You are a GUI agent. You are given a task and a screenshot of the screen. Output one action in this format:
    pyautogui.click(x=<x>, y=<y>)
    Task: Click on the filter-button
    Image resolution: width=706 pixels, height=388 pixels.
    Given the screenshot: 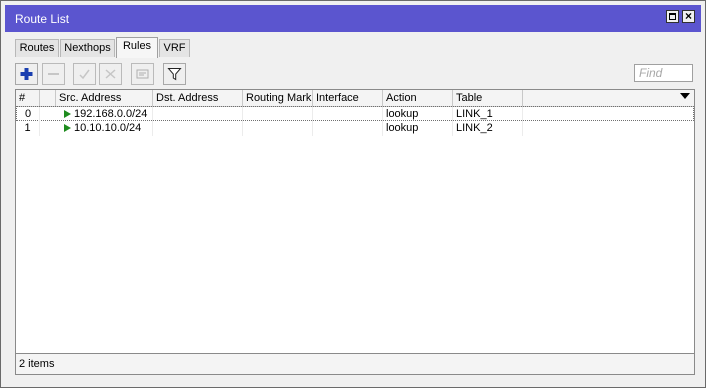 What is the action you would take?
    pyautogui.click(x=174, y=74)
    